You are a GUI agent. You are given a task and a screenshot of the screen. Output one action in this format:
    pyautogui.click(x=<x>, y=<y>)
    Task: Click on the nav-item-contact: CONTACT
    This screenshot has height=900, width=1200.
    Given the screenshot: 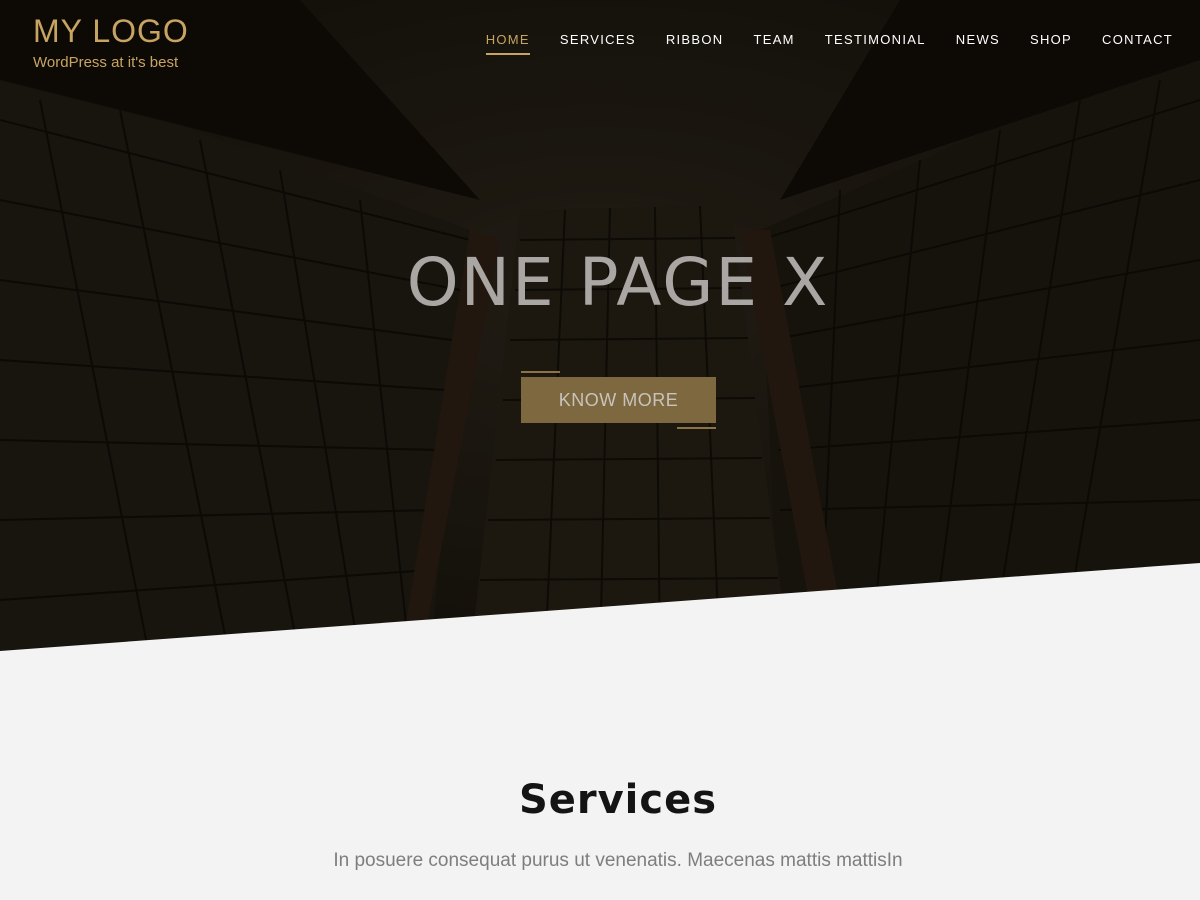 What is the action you would take?
    pyautogui.click(x=1137, y=42)
    